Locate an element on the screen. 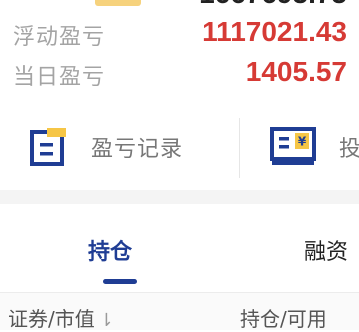 The image size is (359, 332). floating-pl-value: 1117021.43 is located at coordinates (274, 31).